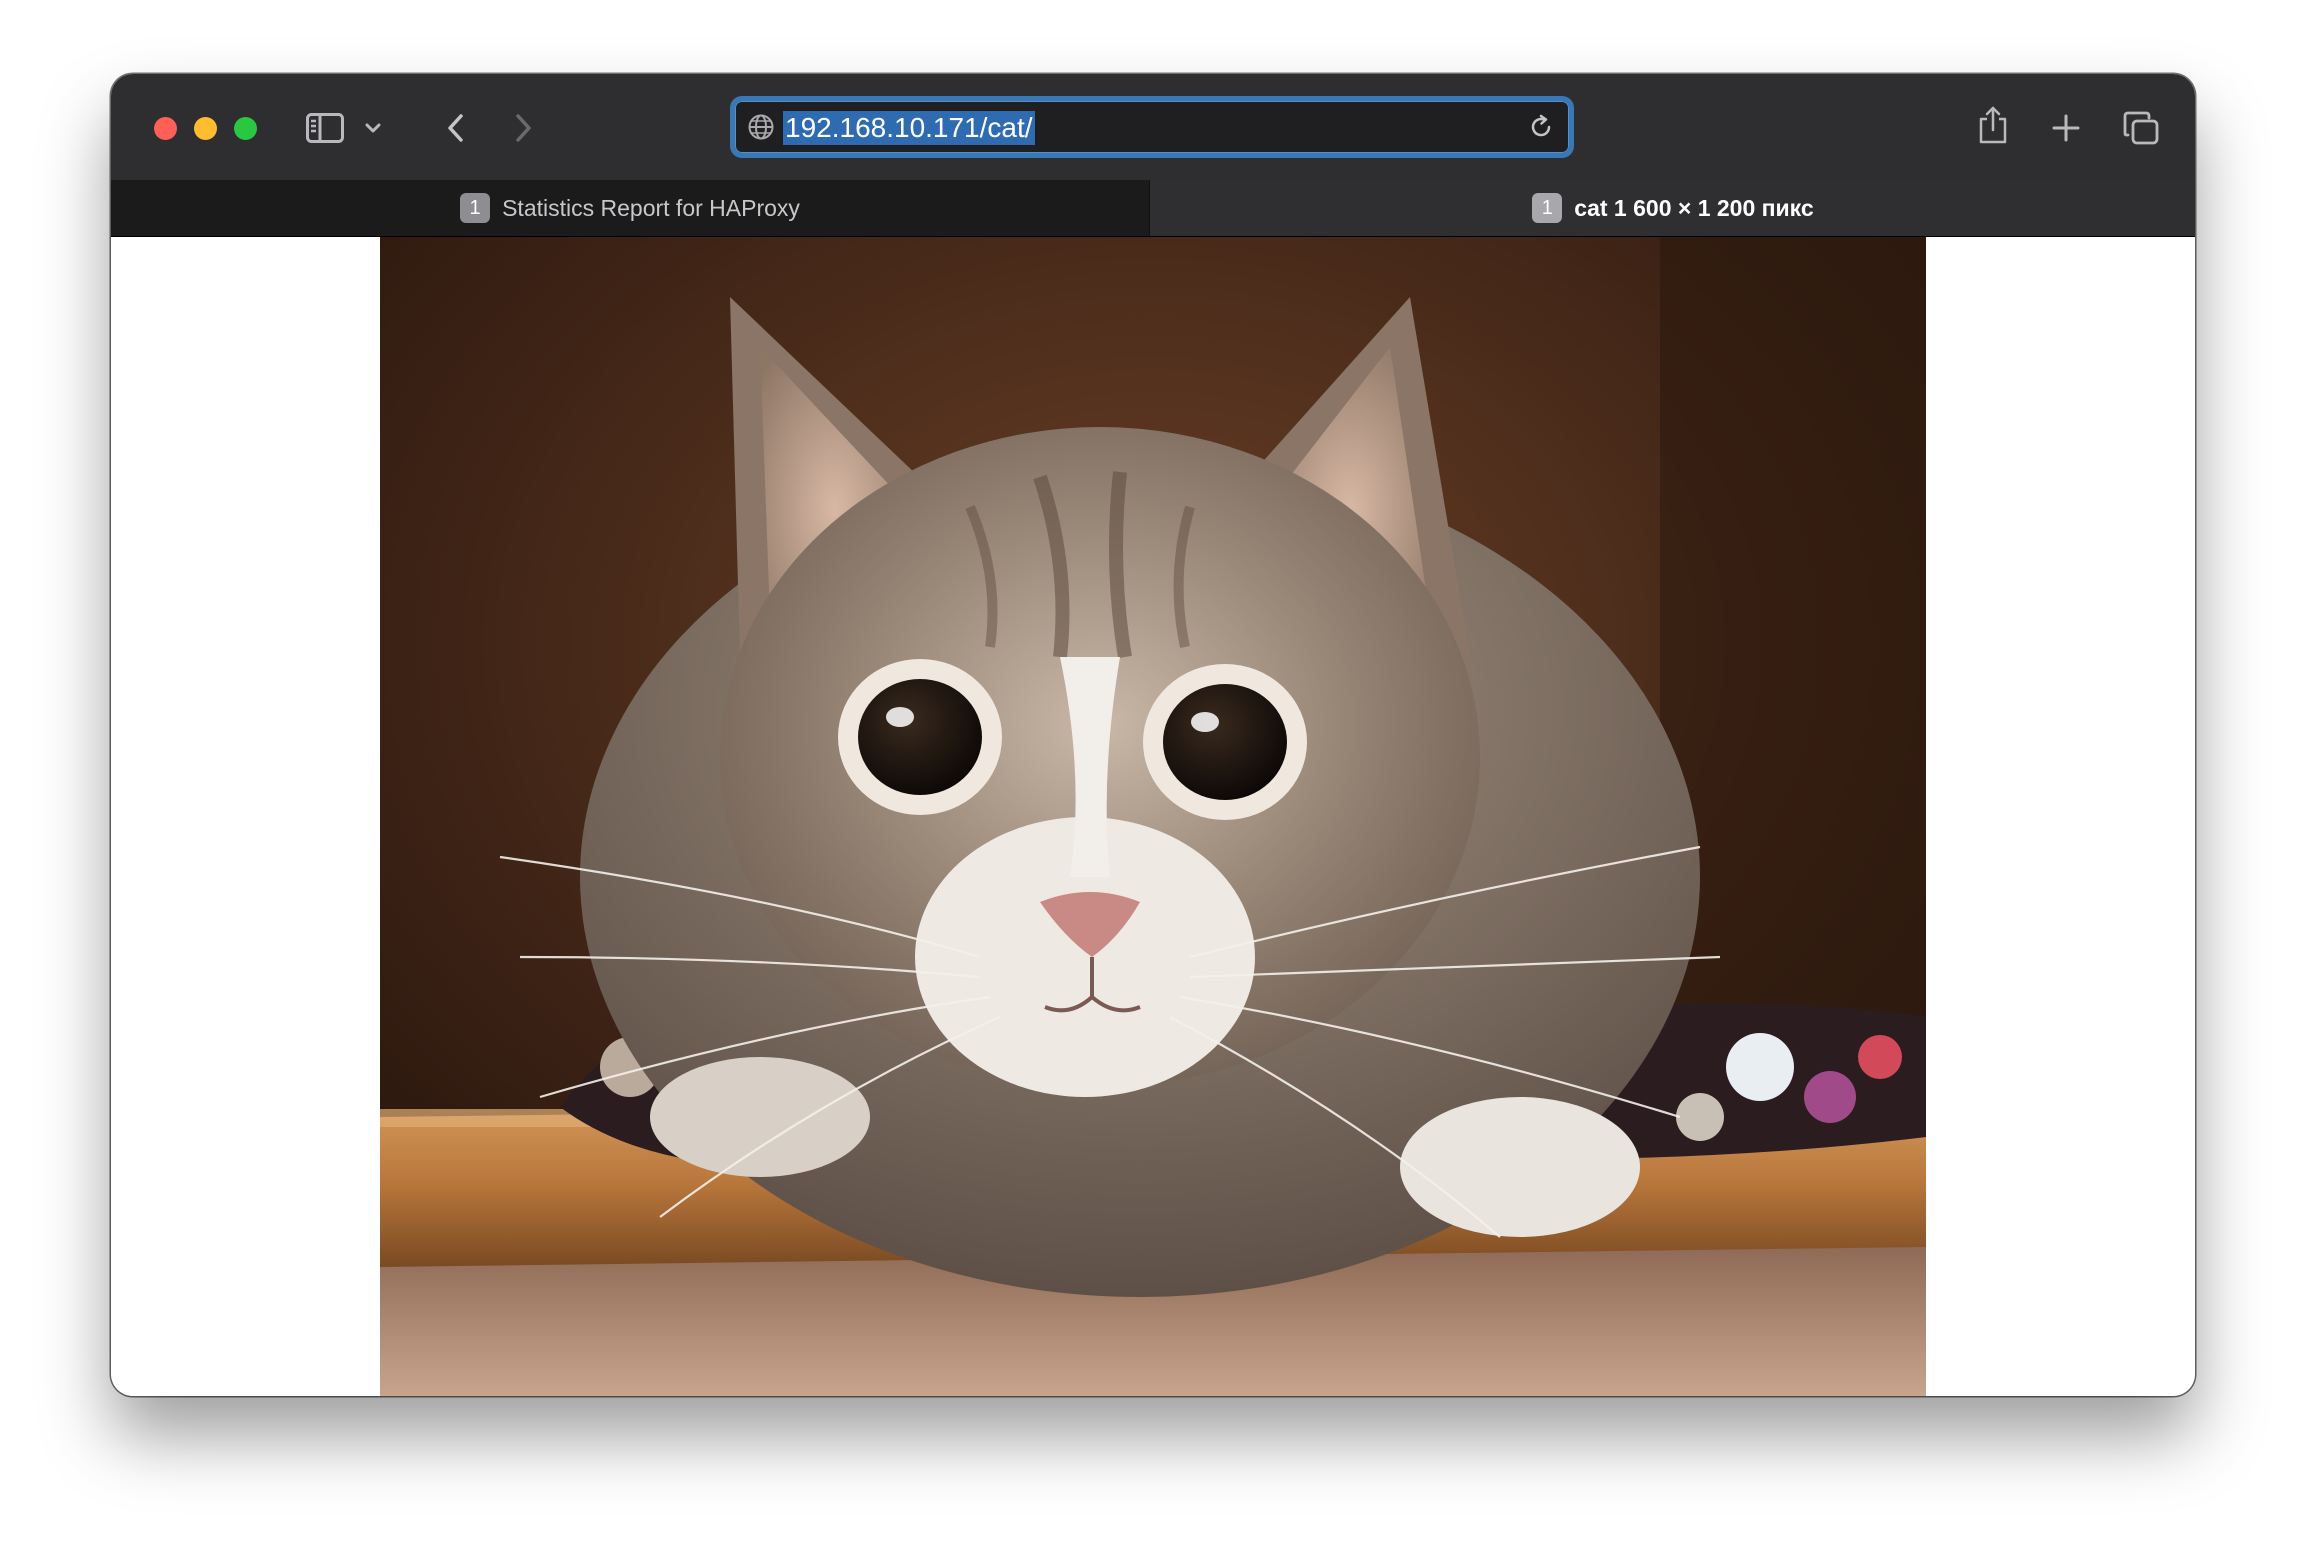 The image size is (2306, 1544). Describe the element at coordinates (455, 128) in the screenshot. I see `chevron-left-icon` at that location.